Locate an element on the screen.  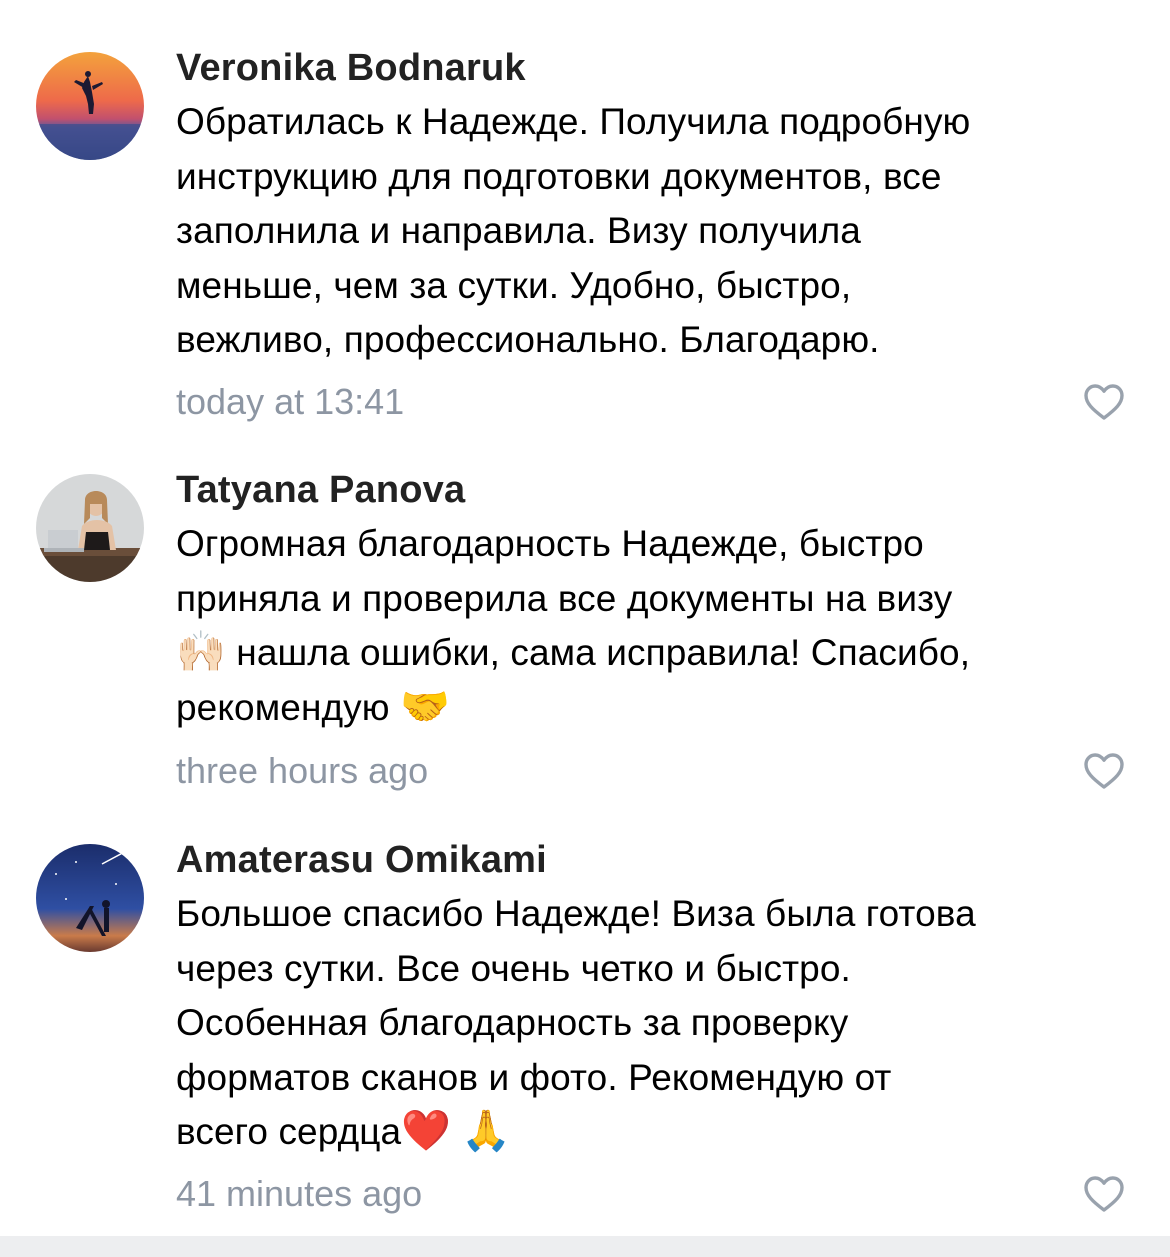
comment-text-line: Обратилась к Надежде. Получила подробную is located at coordinates (573, 121).